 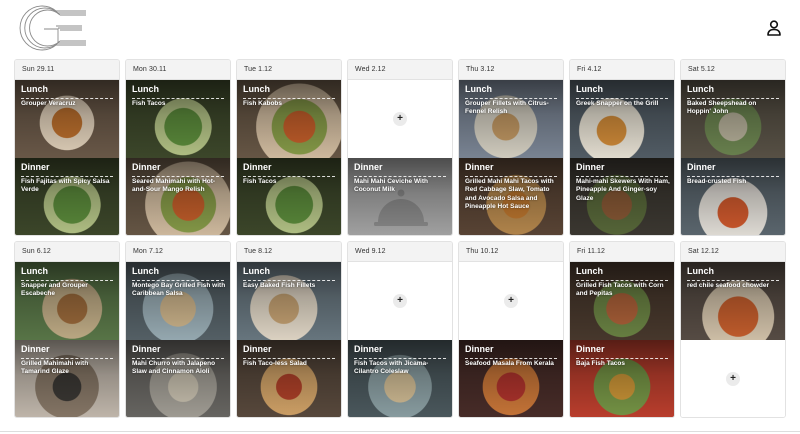 I want to click on meal-title: red chile seafood chowder, so click(x=728, y=285).